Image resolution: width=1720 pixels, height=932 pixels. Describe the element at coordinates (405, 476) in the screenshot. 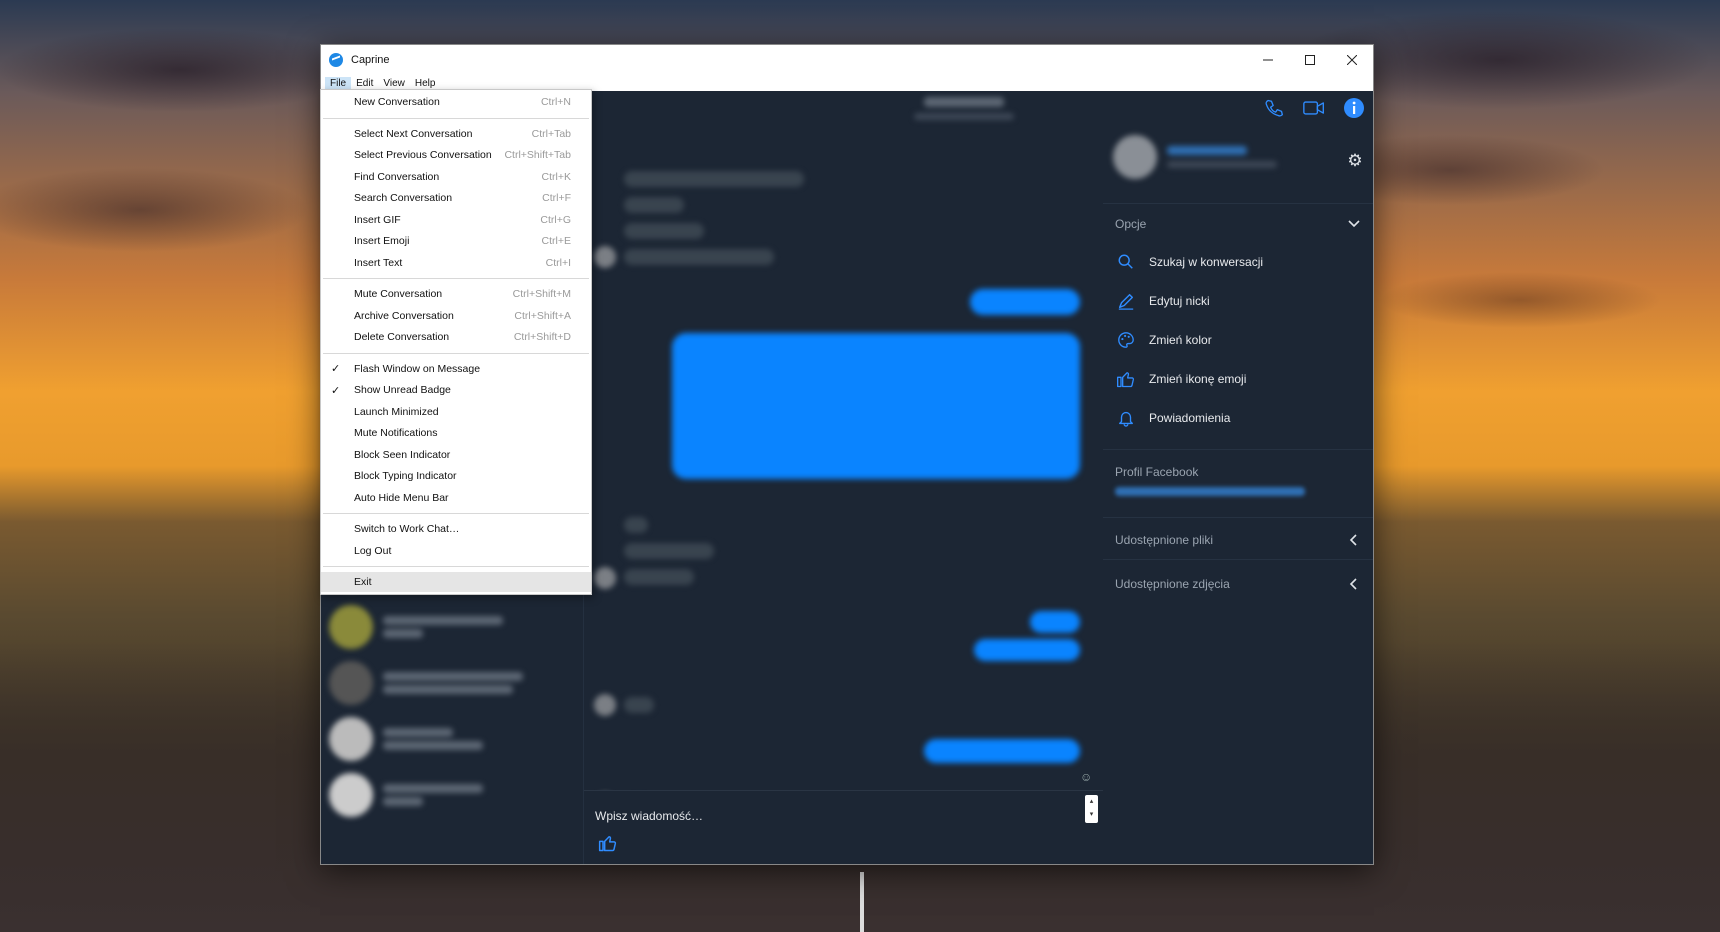

I see `menu-item-label: Block Typing Indicator` at that location.